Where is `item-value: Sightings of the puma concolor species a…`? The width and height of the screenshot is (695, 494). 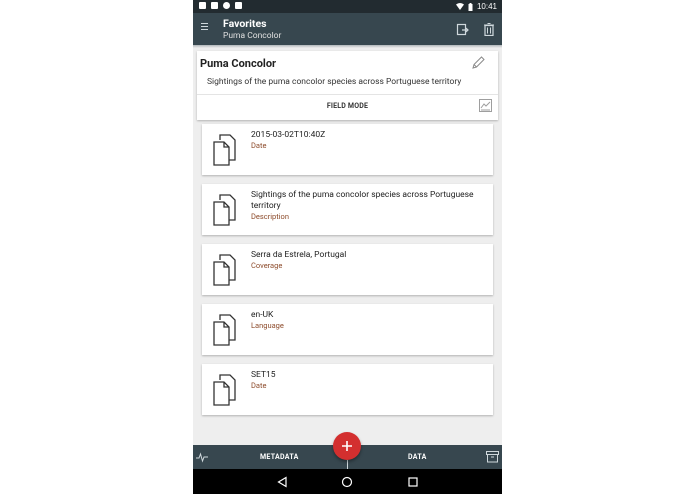
item-value: Sightings of the puma concolor species a… is located at coordinates (362, 200).